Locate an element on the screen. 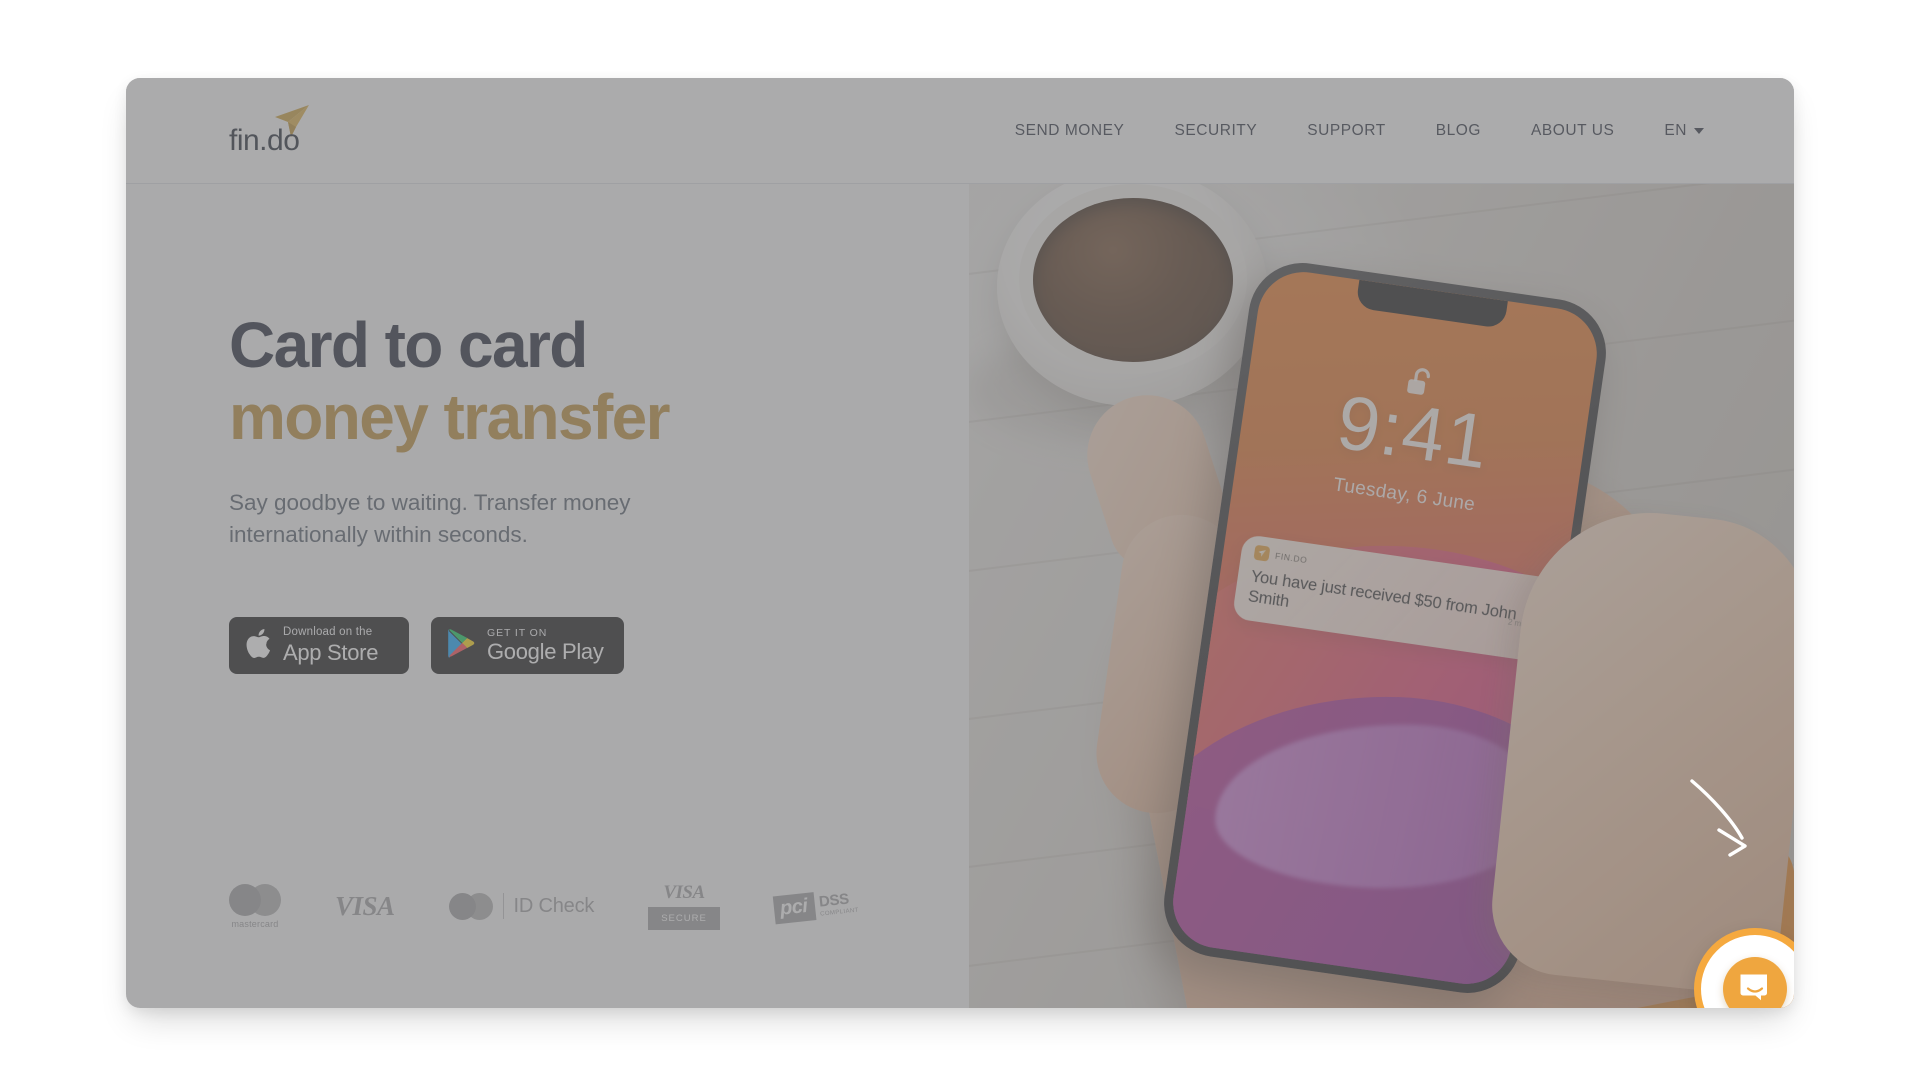 The height and width of the screenshot is (1080, 1920). findo-app-icon is located at coordinates (1262, 553).